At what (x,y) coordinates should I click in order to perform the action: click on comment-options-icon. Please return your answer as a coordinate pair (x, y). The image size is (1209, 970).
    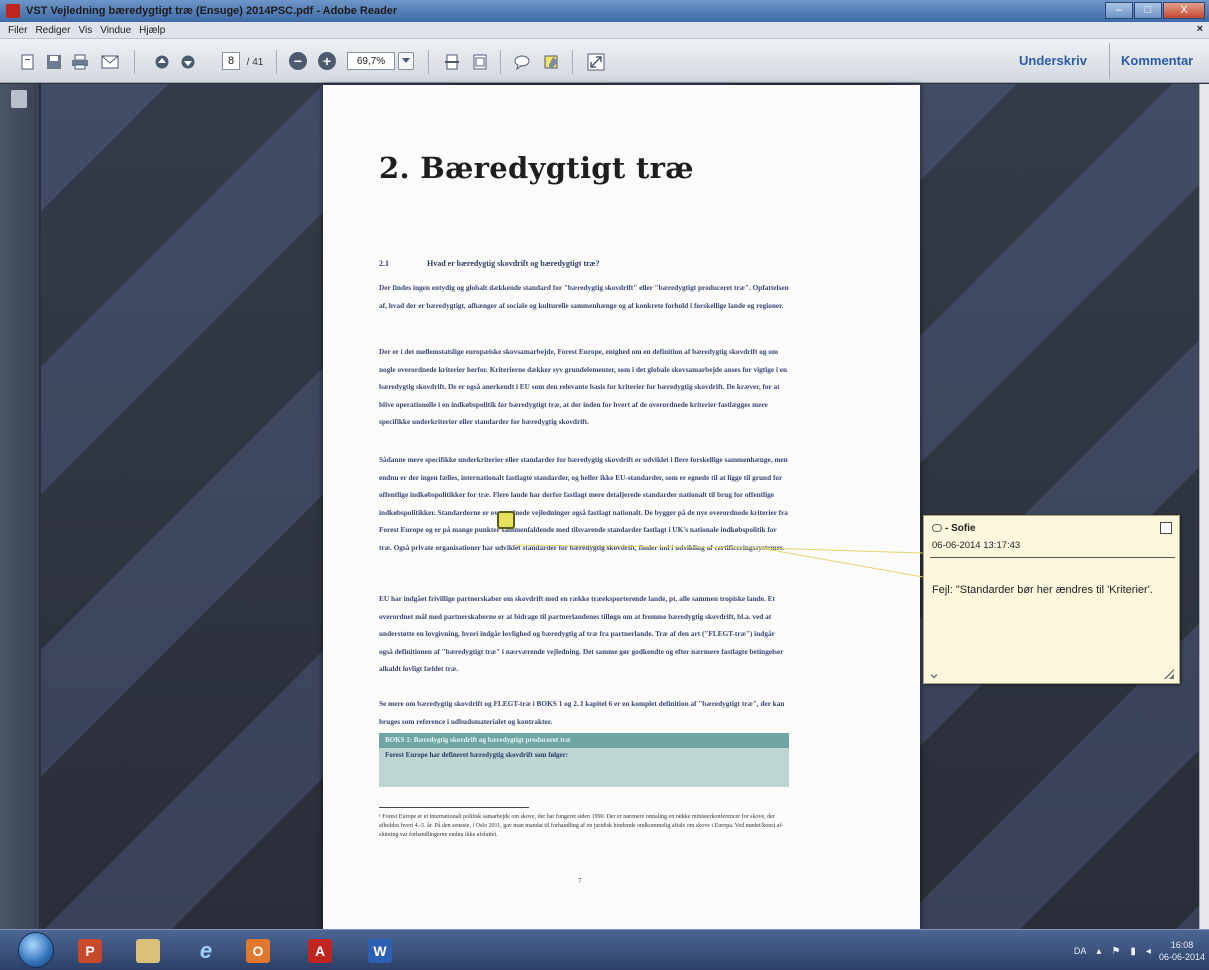
    Looking at the image, I should click on (1166, 528).